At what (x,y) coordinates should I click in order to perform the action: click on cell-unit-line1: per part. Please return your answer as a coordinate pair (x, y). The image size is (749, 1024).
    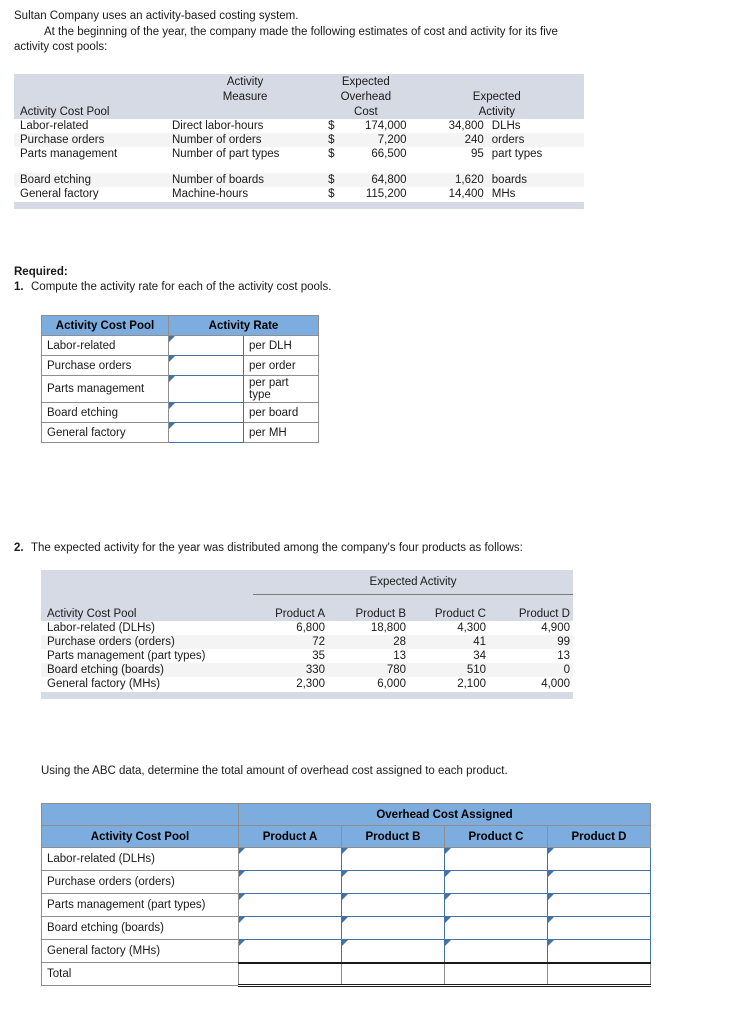
    Looking at the image, I should click on (269, 383).